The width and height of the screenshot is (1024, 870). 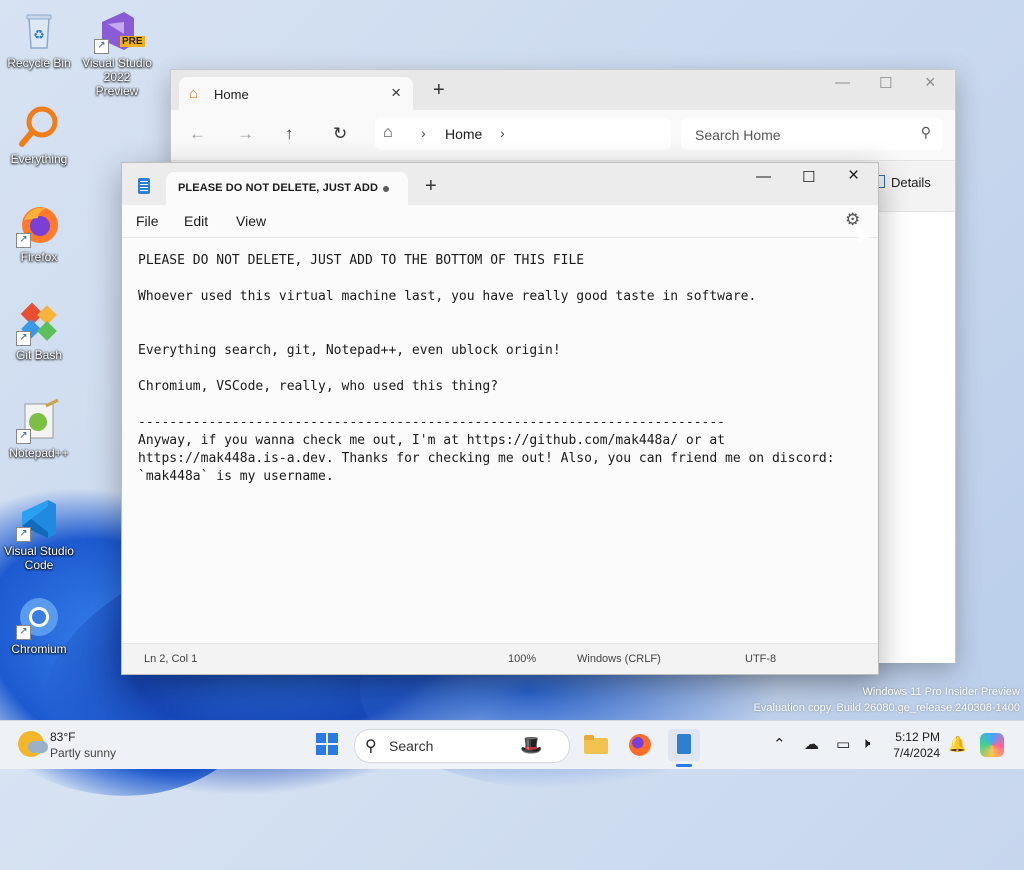 I want to click on taskbar-search-box: ⚲ Search 🎩, so click(x=462, y=746).